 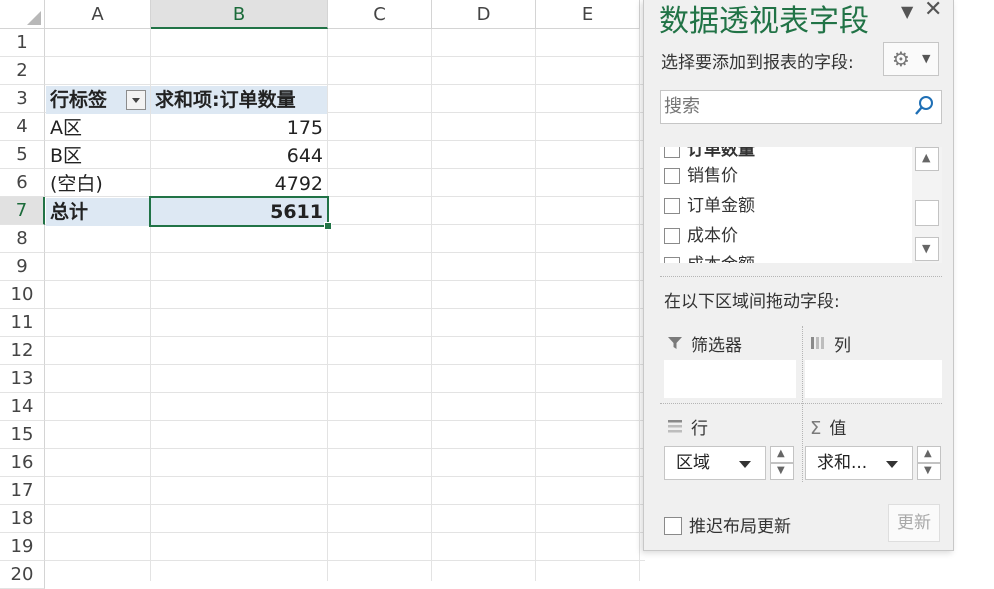 What do you see at coordinates (22, 547) in the screenshot?
I see `row-header-19: 19` at bounding box center [22, 547].